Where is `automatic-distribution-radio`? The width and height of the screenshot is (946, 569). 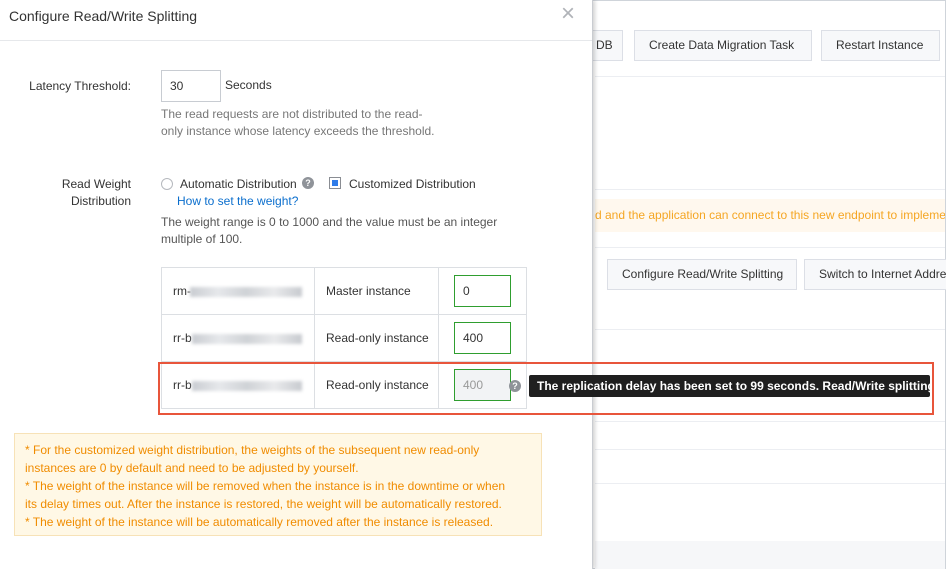 automatic-distribution-radio is located at coordinates (167, 184).